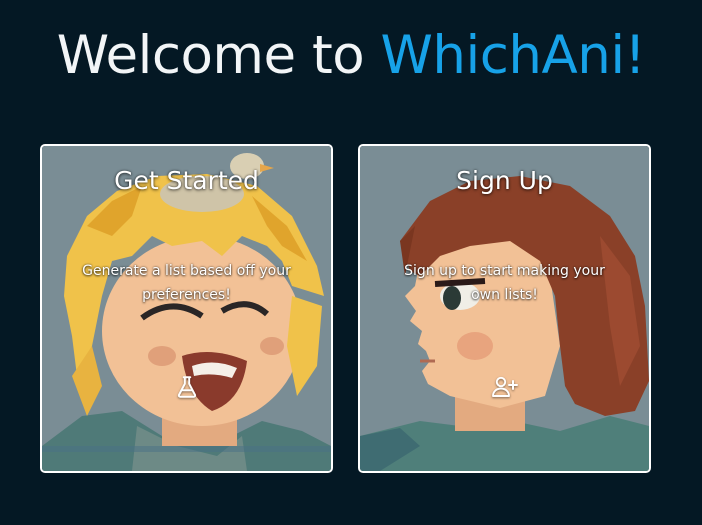 The width and height of the screenshot is (702, 525). I want to click on user-plus-icon, so click(504, 386).